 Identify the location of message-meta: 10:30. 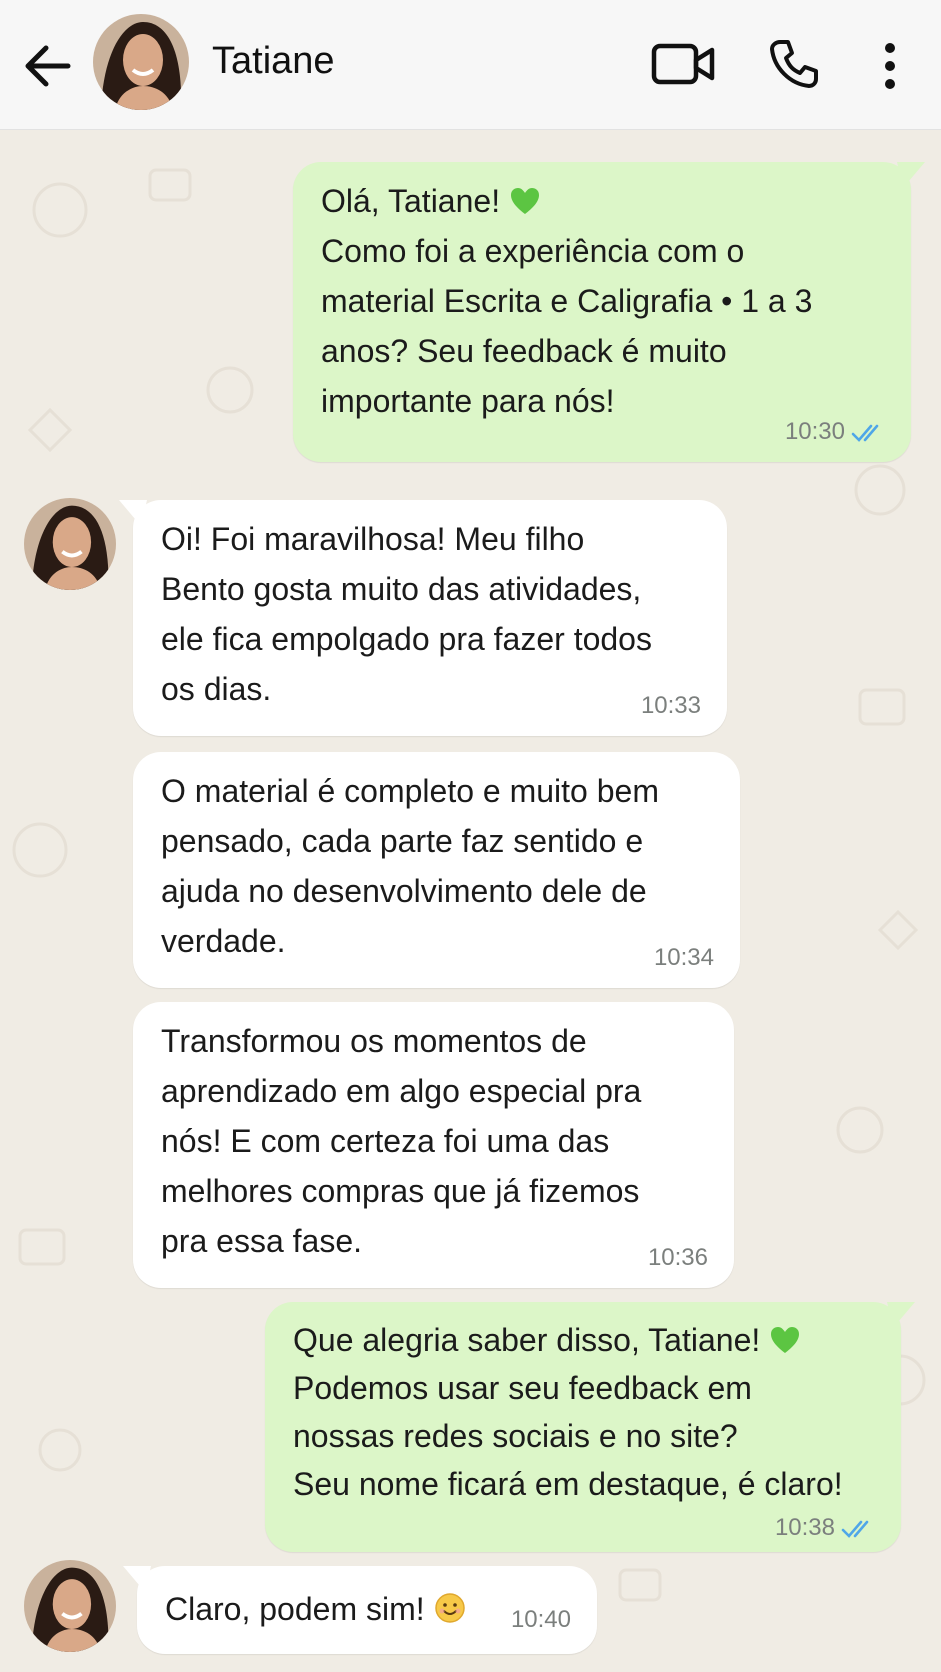
(835, 432).